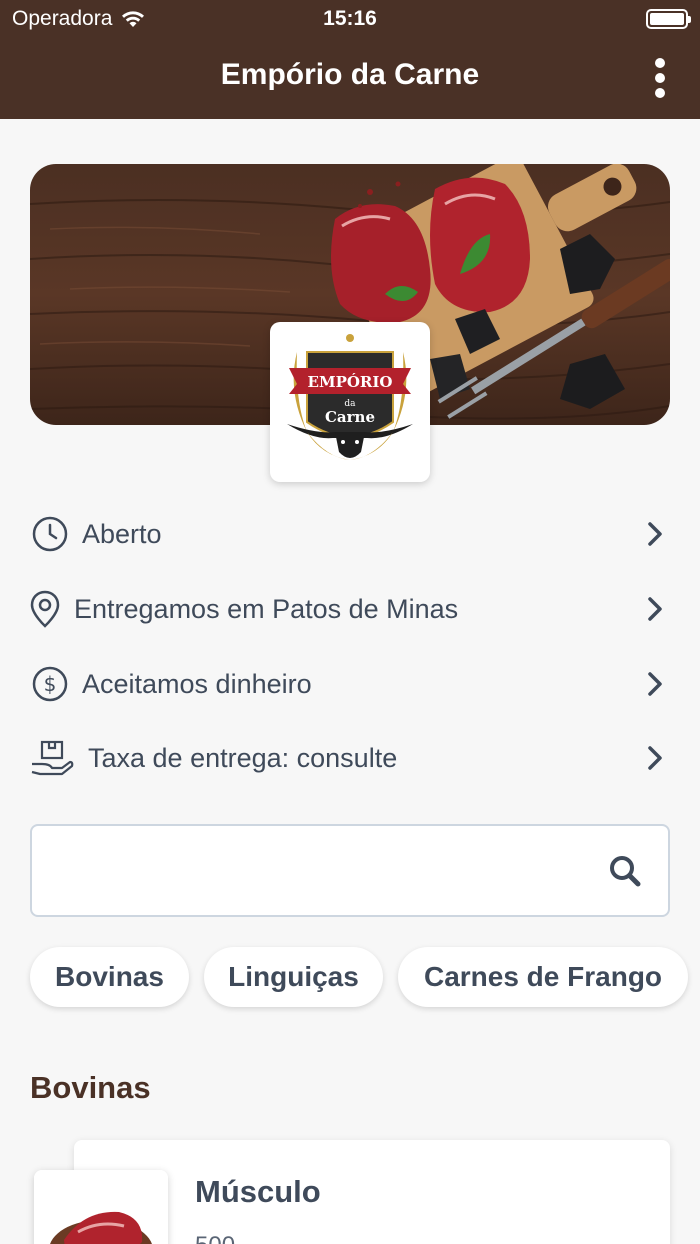  Describe the element at coordinates (668, 19) in the screenshot. I see `battery-icon` at that location.